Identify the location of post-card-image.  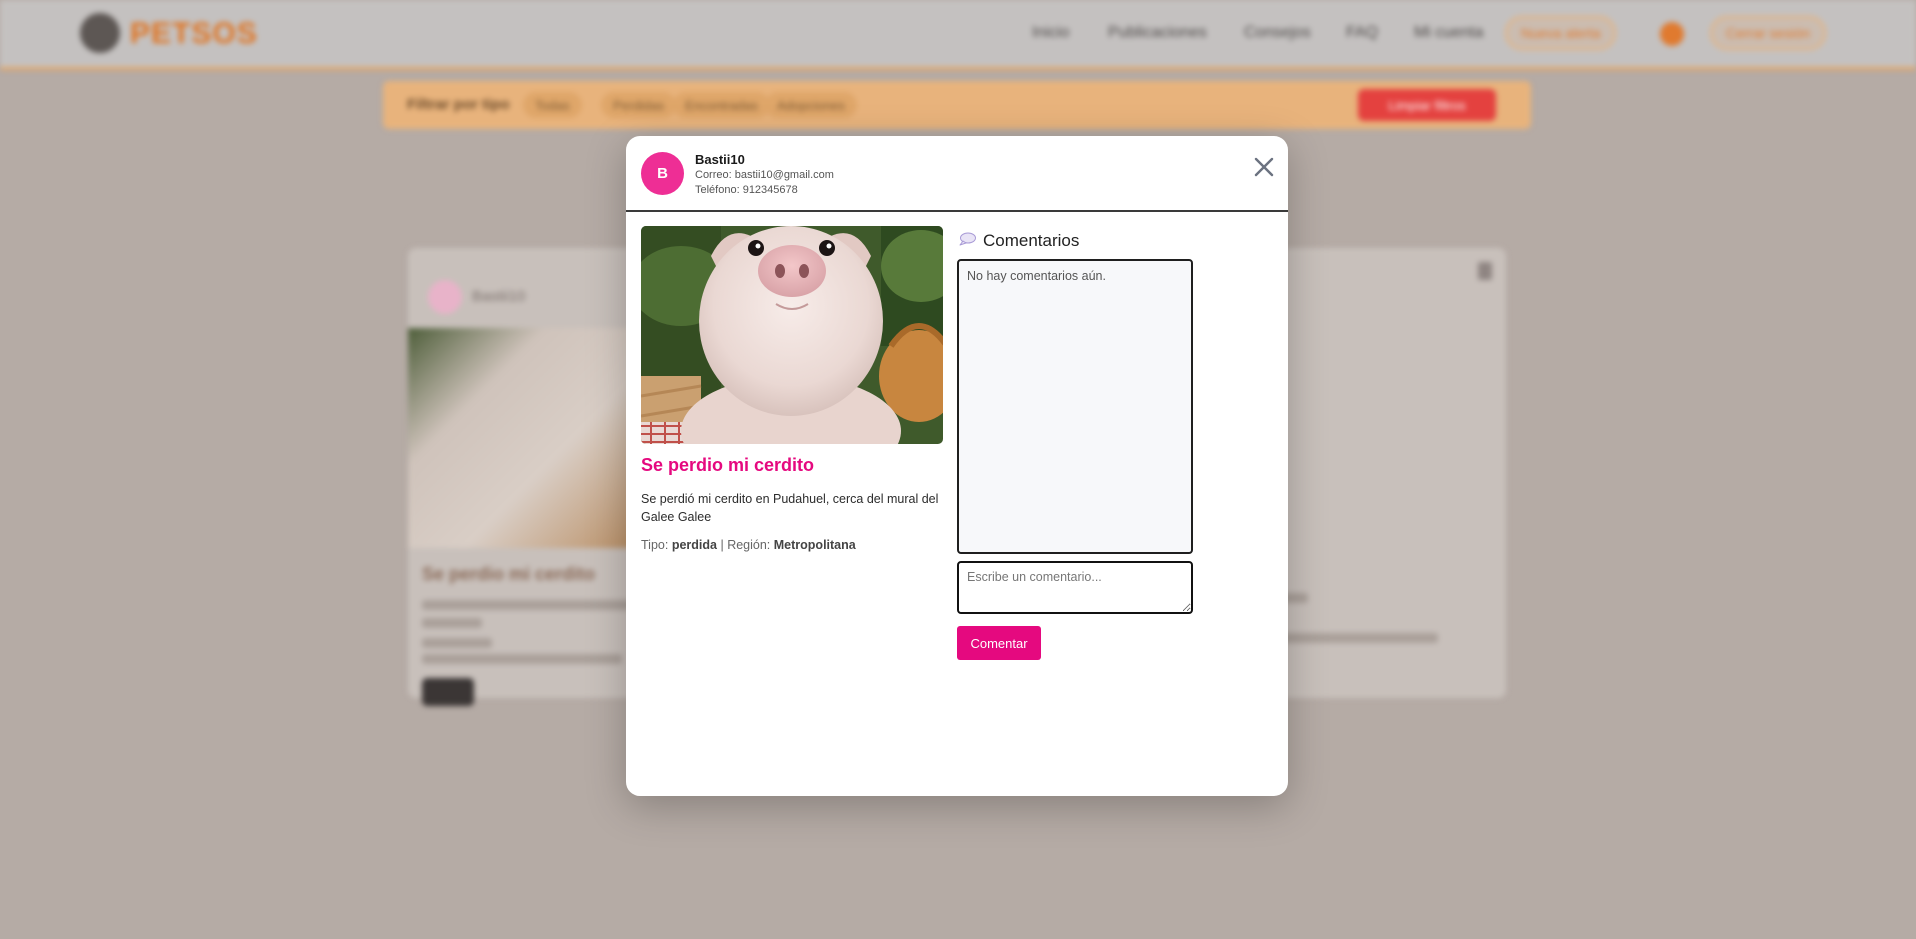
(528, 438).